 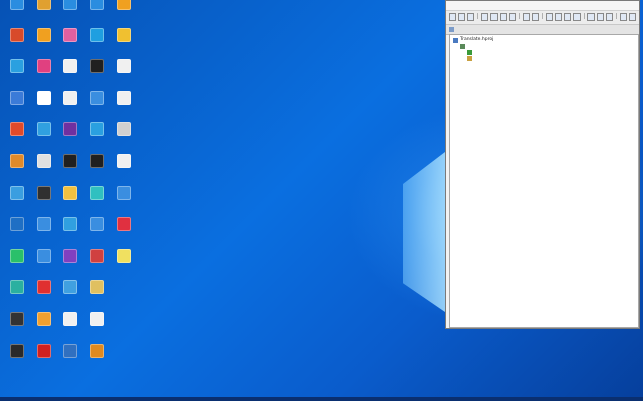 I want to click on desktop-icon-c5-r8, so click(x=125, y=232).